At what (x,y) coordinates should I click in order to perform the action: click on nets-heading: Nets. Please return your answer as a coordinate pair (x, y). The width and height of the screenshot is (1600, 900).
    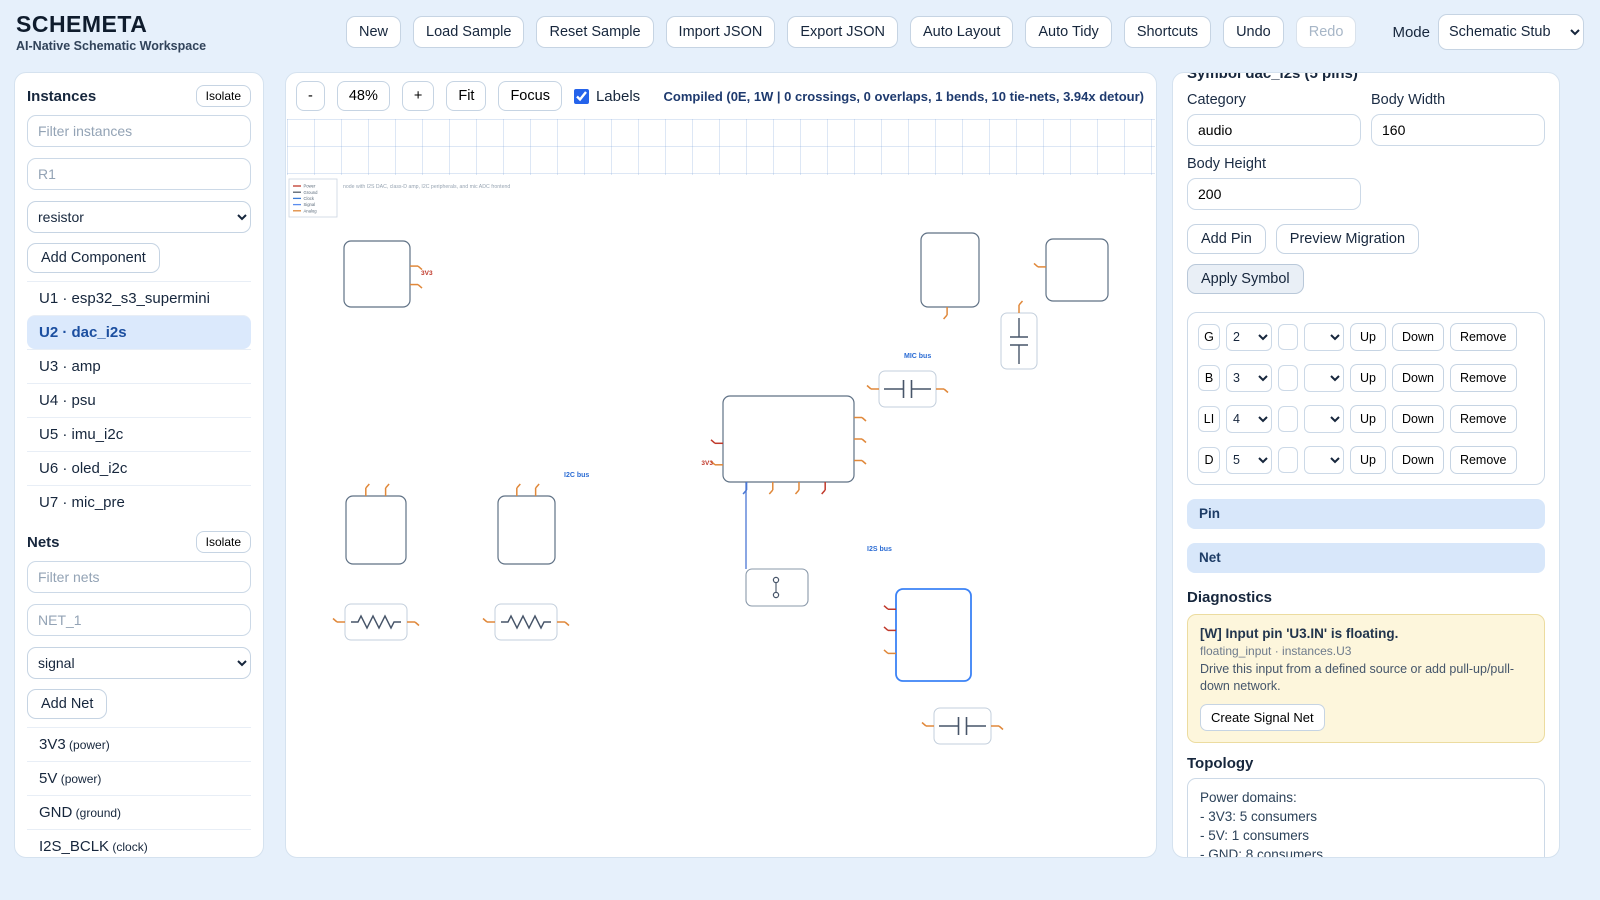
    Looking at the image, I should click on (43, 542).